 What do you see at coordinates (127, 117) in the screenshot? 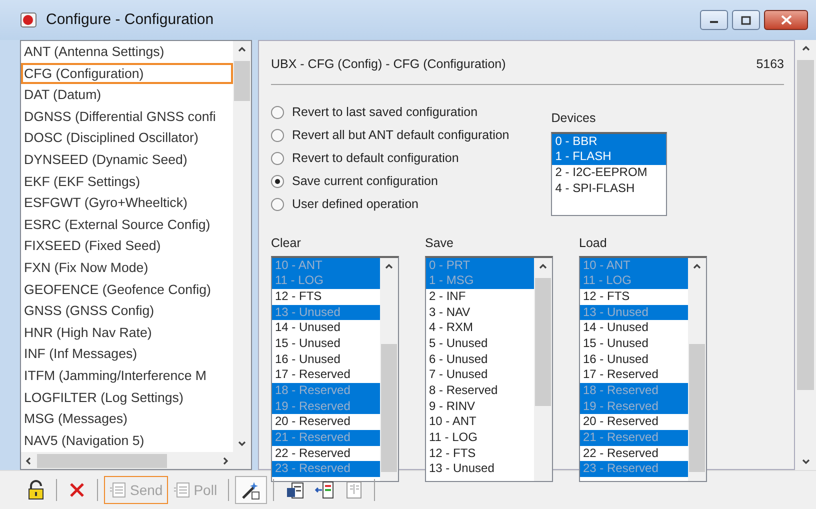
I see `message-list-item: DGNSS (Differential GNSS confi` at bounding box center [127, 117].